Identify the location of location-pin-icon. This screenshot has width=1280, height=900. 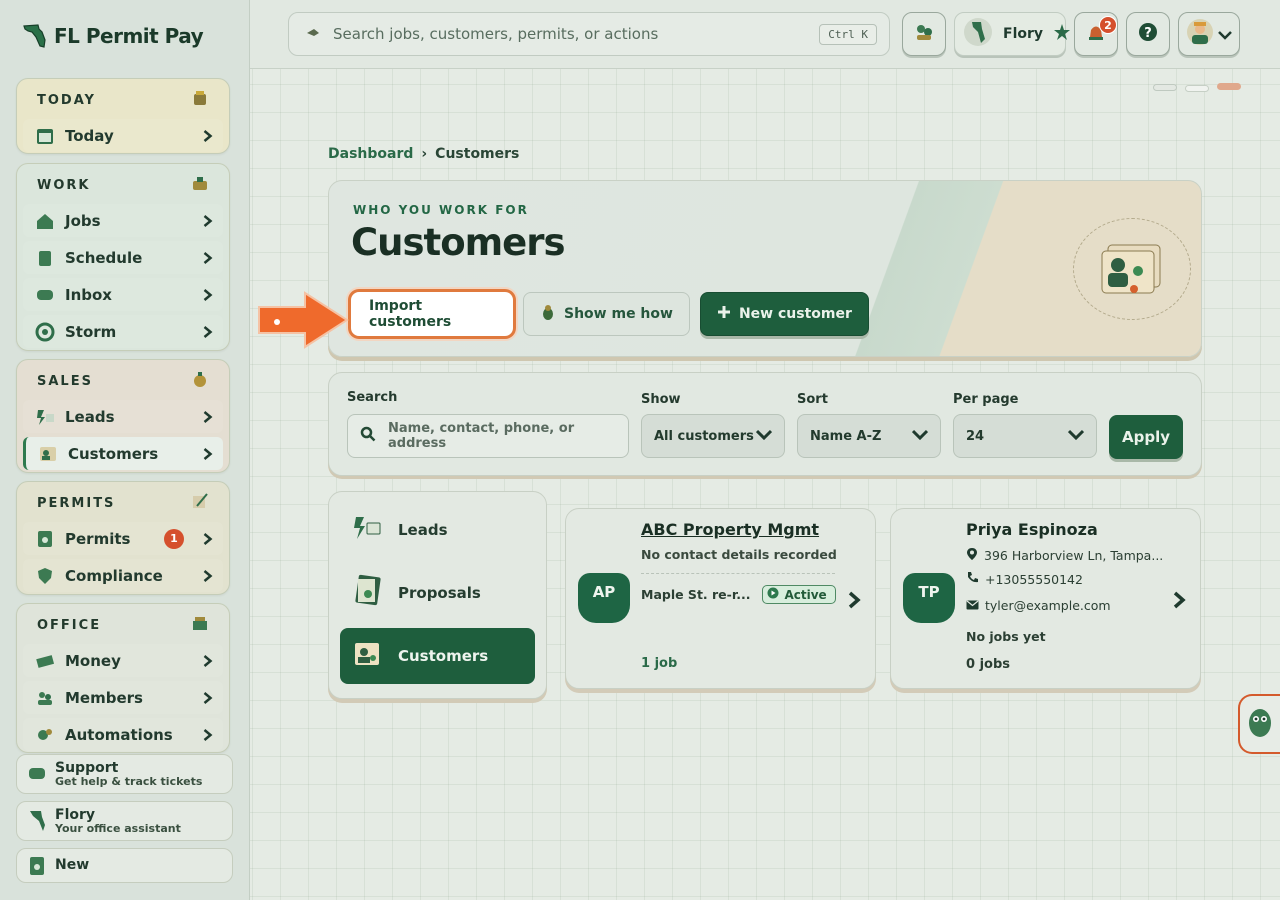
(972, 555).